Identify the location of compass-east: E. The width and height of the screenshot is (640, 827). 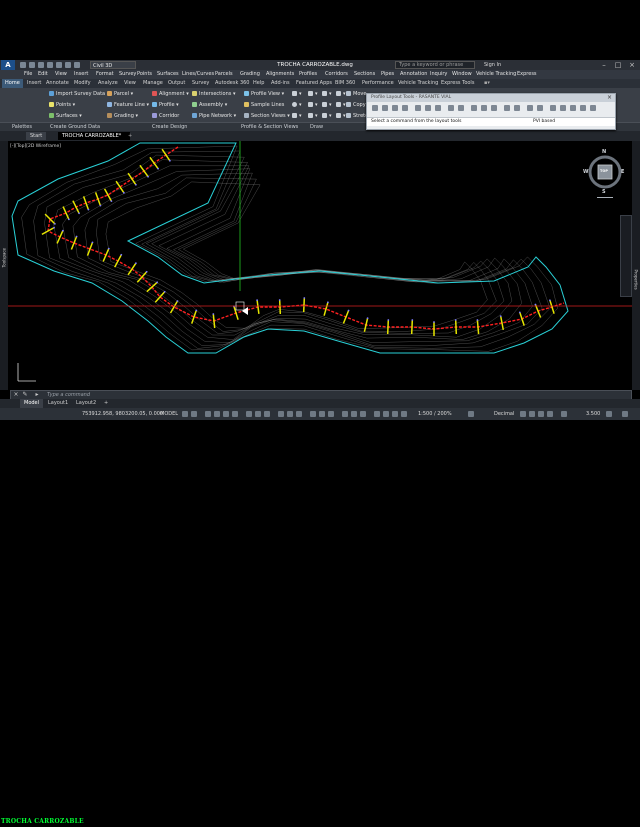
(622, 172).